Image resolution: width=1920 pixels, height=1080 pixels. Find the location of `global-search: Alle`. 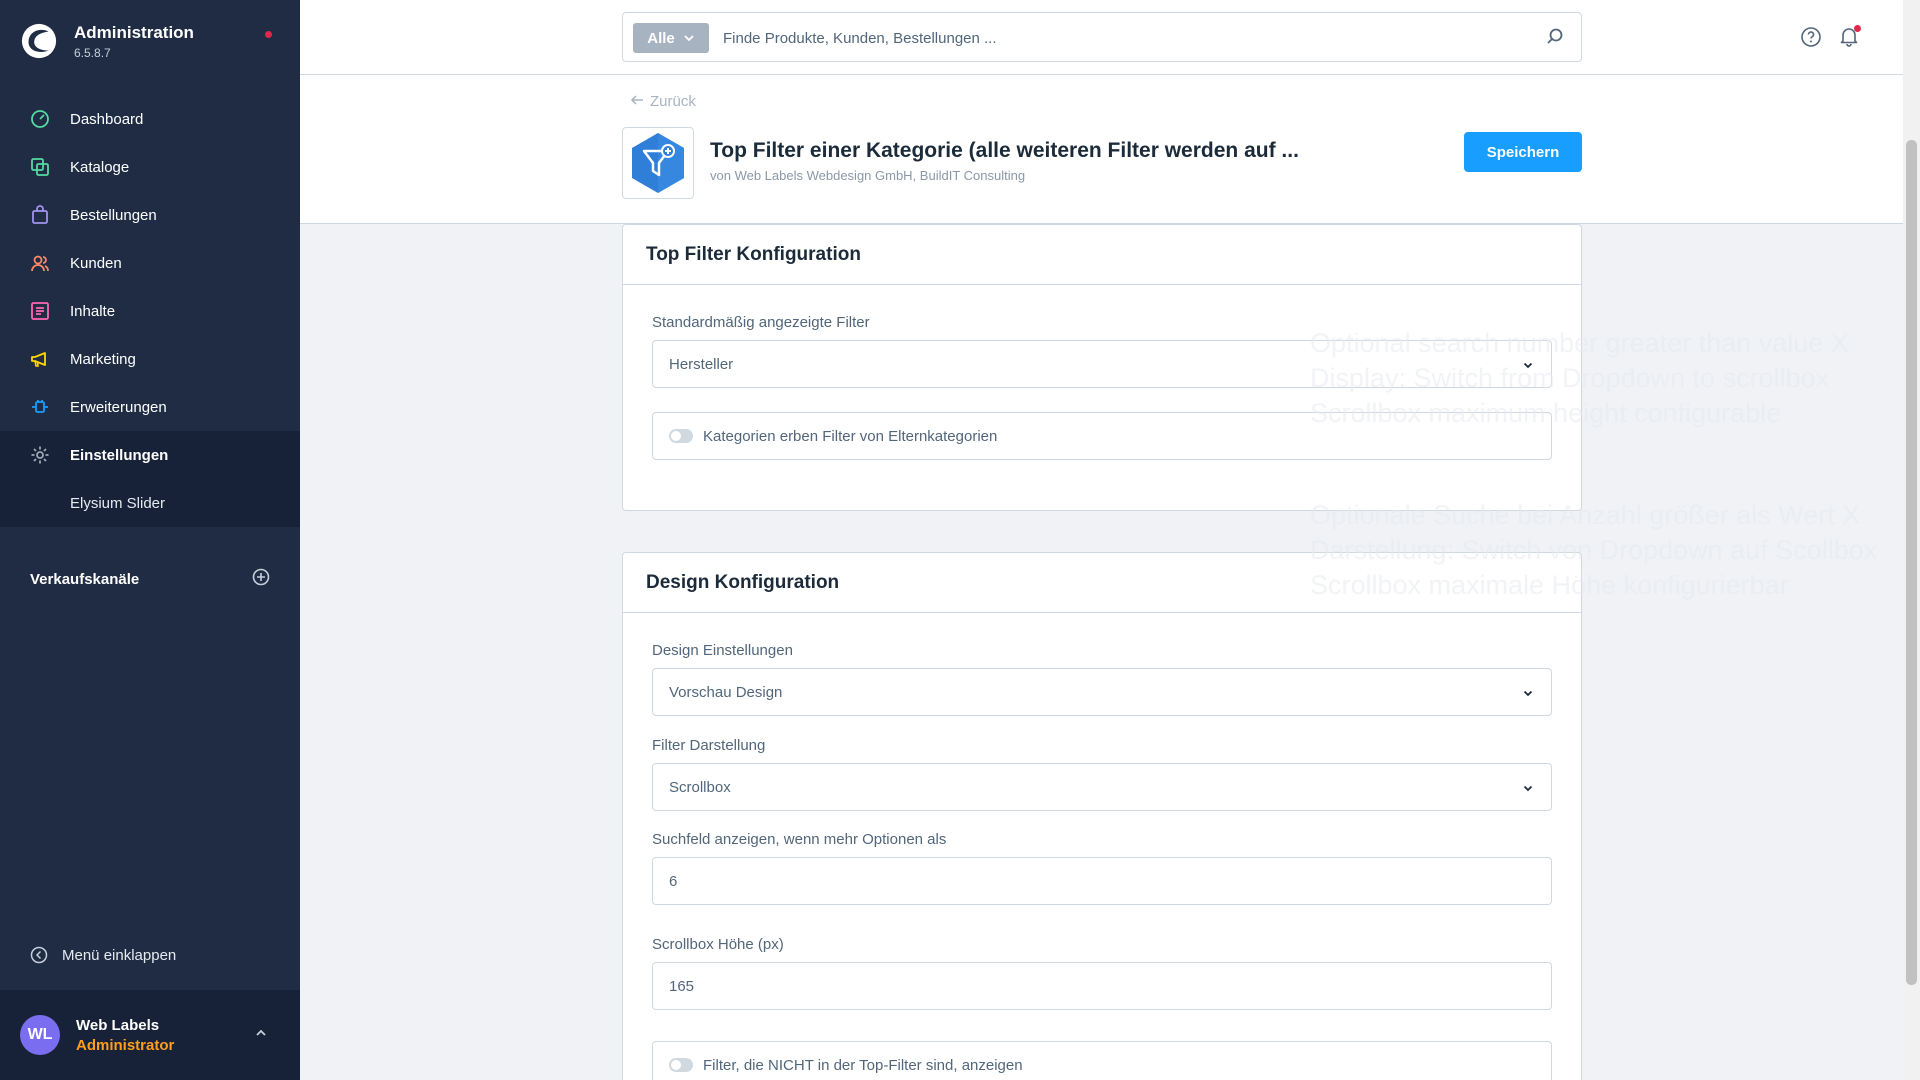

global-search: Alle is located at coordinates (1102, 37).